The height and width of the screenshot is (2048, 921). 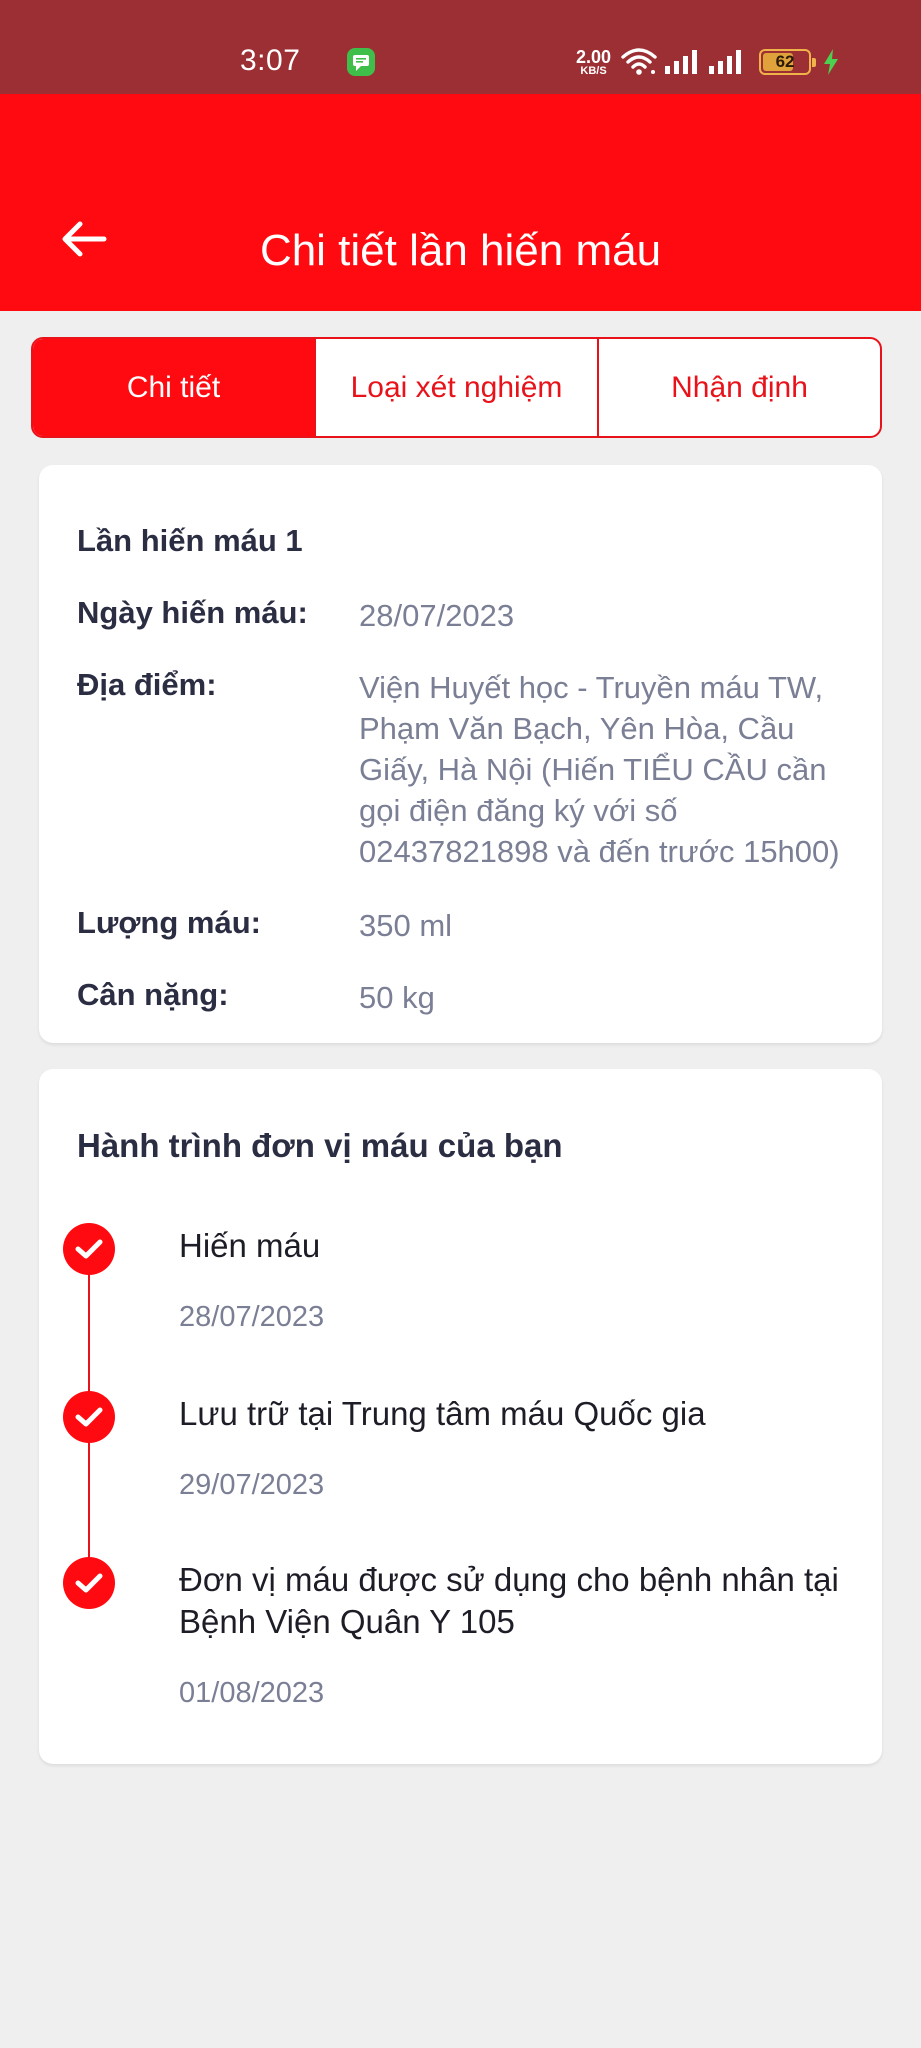 What do you see at coordinates (192, 612) in the screenshot?
I see `detail-label: Ngày hiến máu:` at bounding box center [192, 612].